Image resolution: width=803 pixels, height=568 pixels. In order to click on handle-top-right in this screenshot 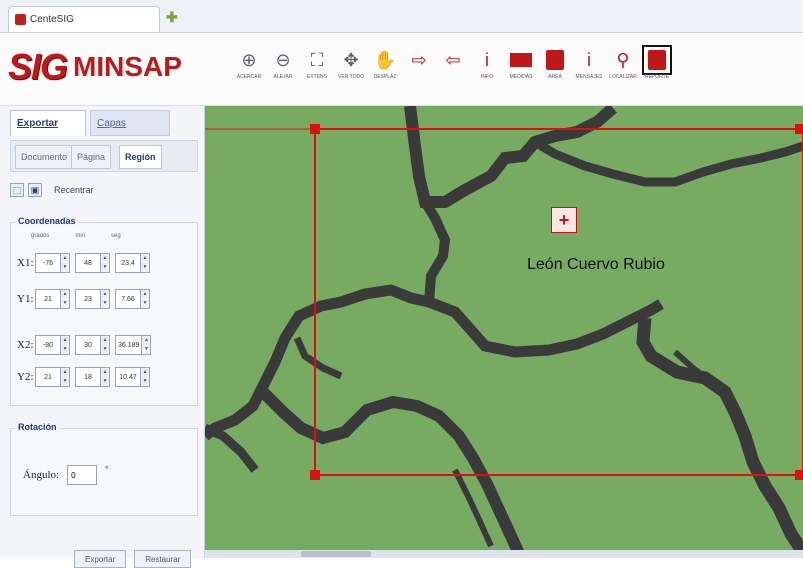, I will do `click(799, 129)`.